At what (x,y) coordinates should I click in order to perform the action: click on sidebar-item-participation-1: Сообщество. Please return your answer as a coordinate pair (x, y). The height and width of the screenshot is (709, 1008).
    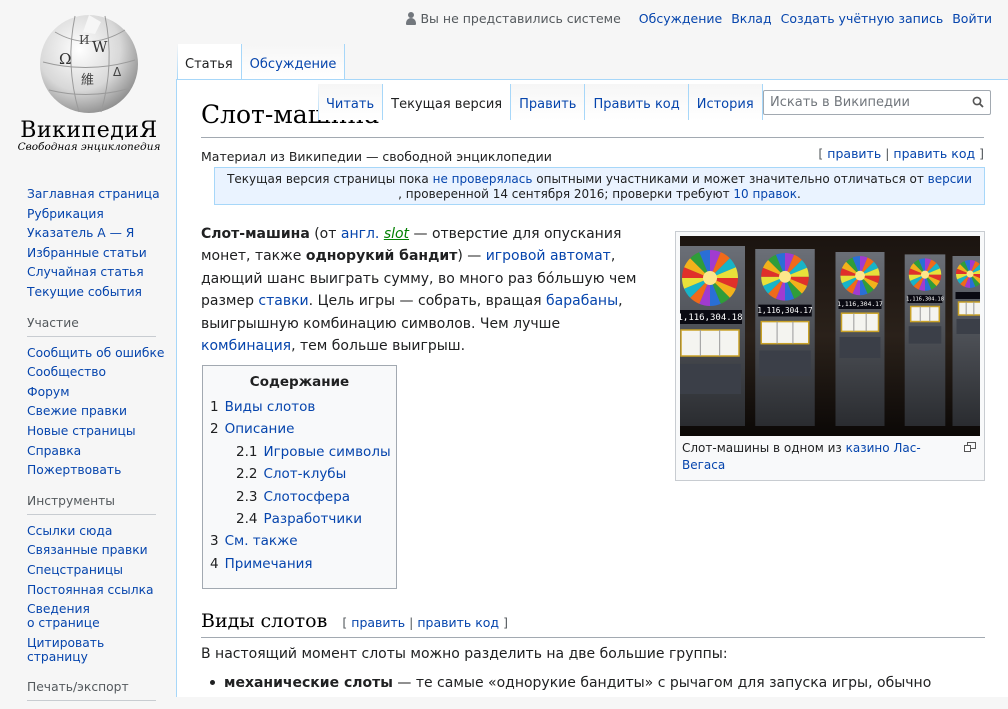
    Looking at the image, I should click on (101, 372).